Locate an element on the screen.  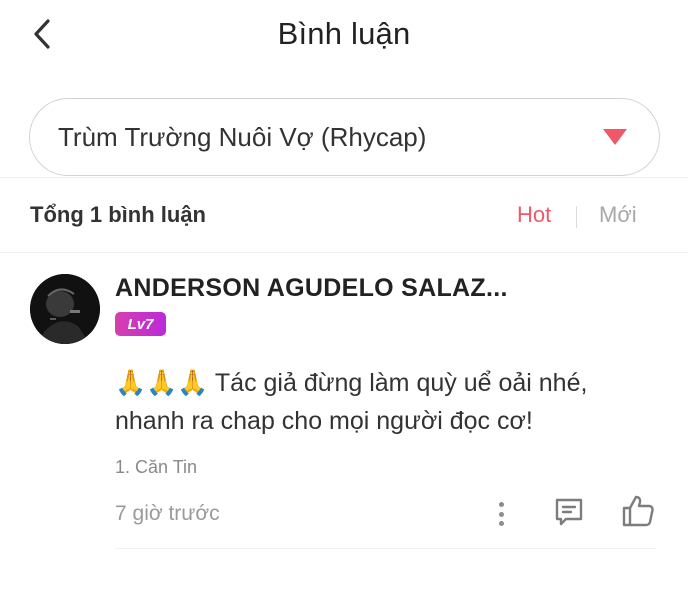
level-badge: Lv7 is located at coordinates (140, 324).